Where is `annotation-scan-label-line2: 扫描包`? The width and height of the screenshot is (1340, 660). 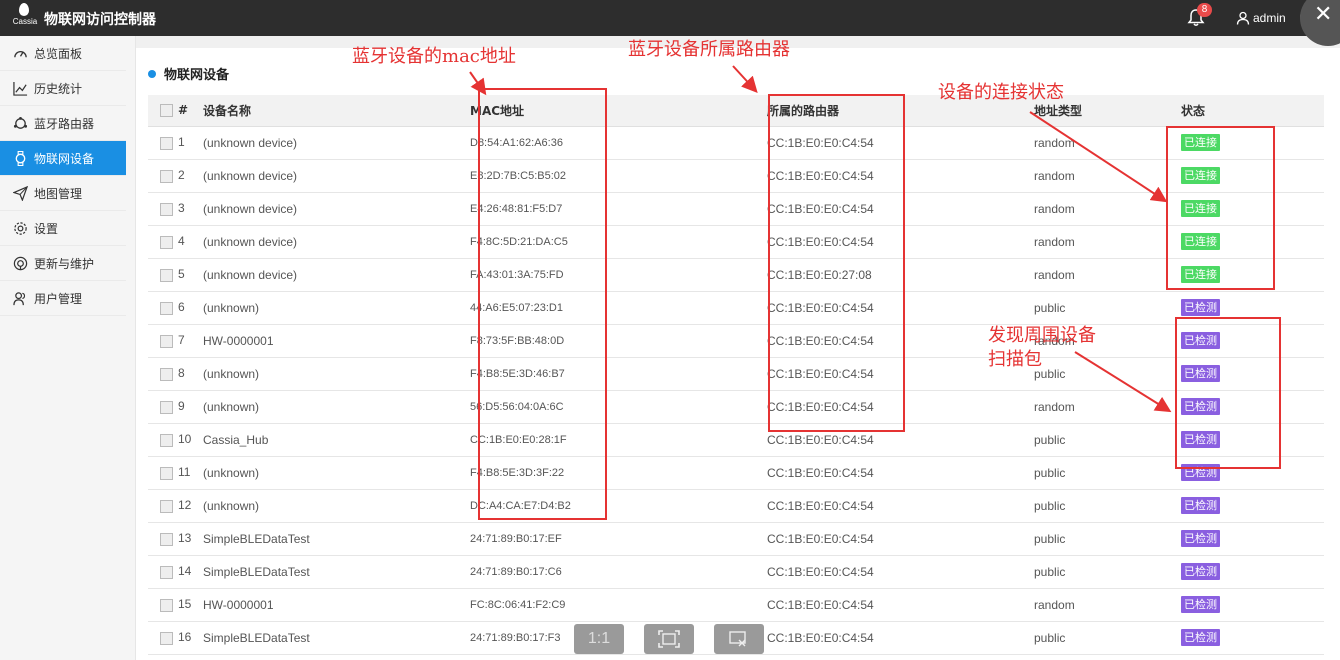 annotation-scan-label-line2: 扫描包 is located at coordinates (1015, 359).